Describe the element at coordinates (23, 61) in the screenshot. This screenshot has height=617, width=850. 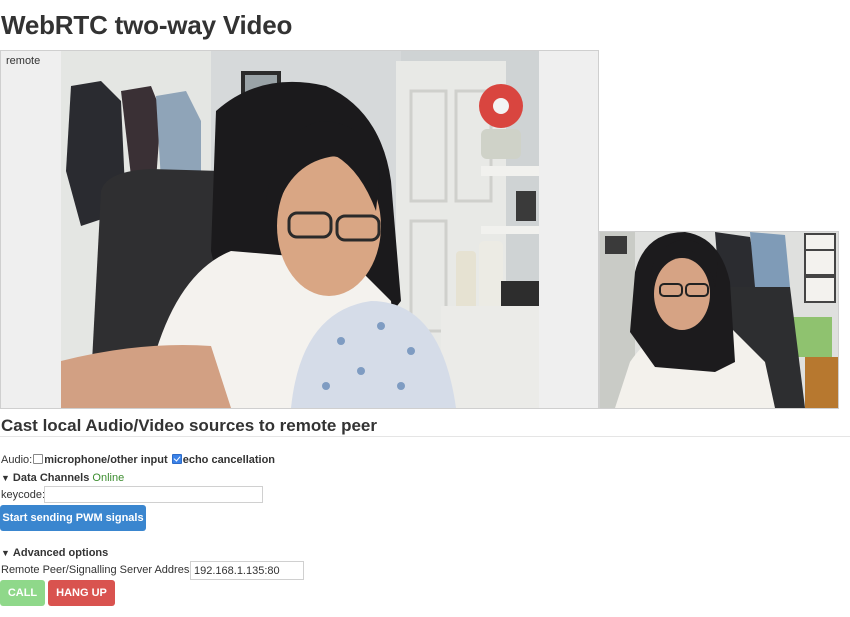
I see `remote-video-label: remote` at that location.